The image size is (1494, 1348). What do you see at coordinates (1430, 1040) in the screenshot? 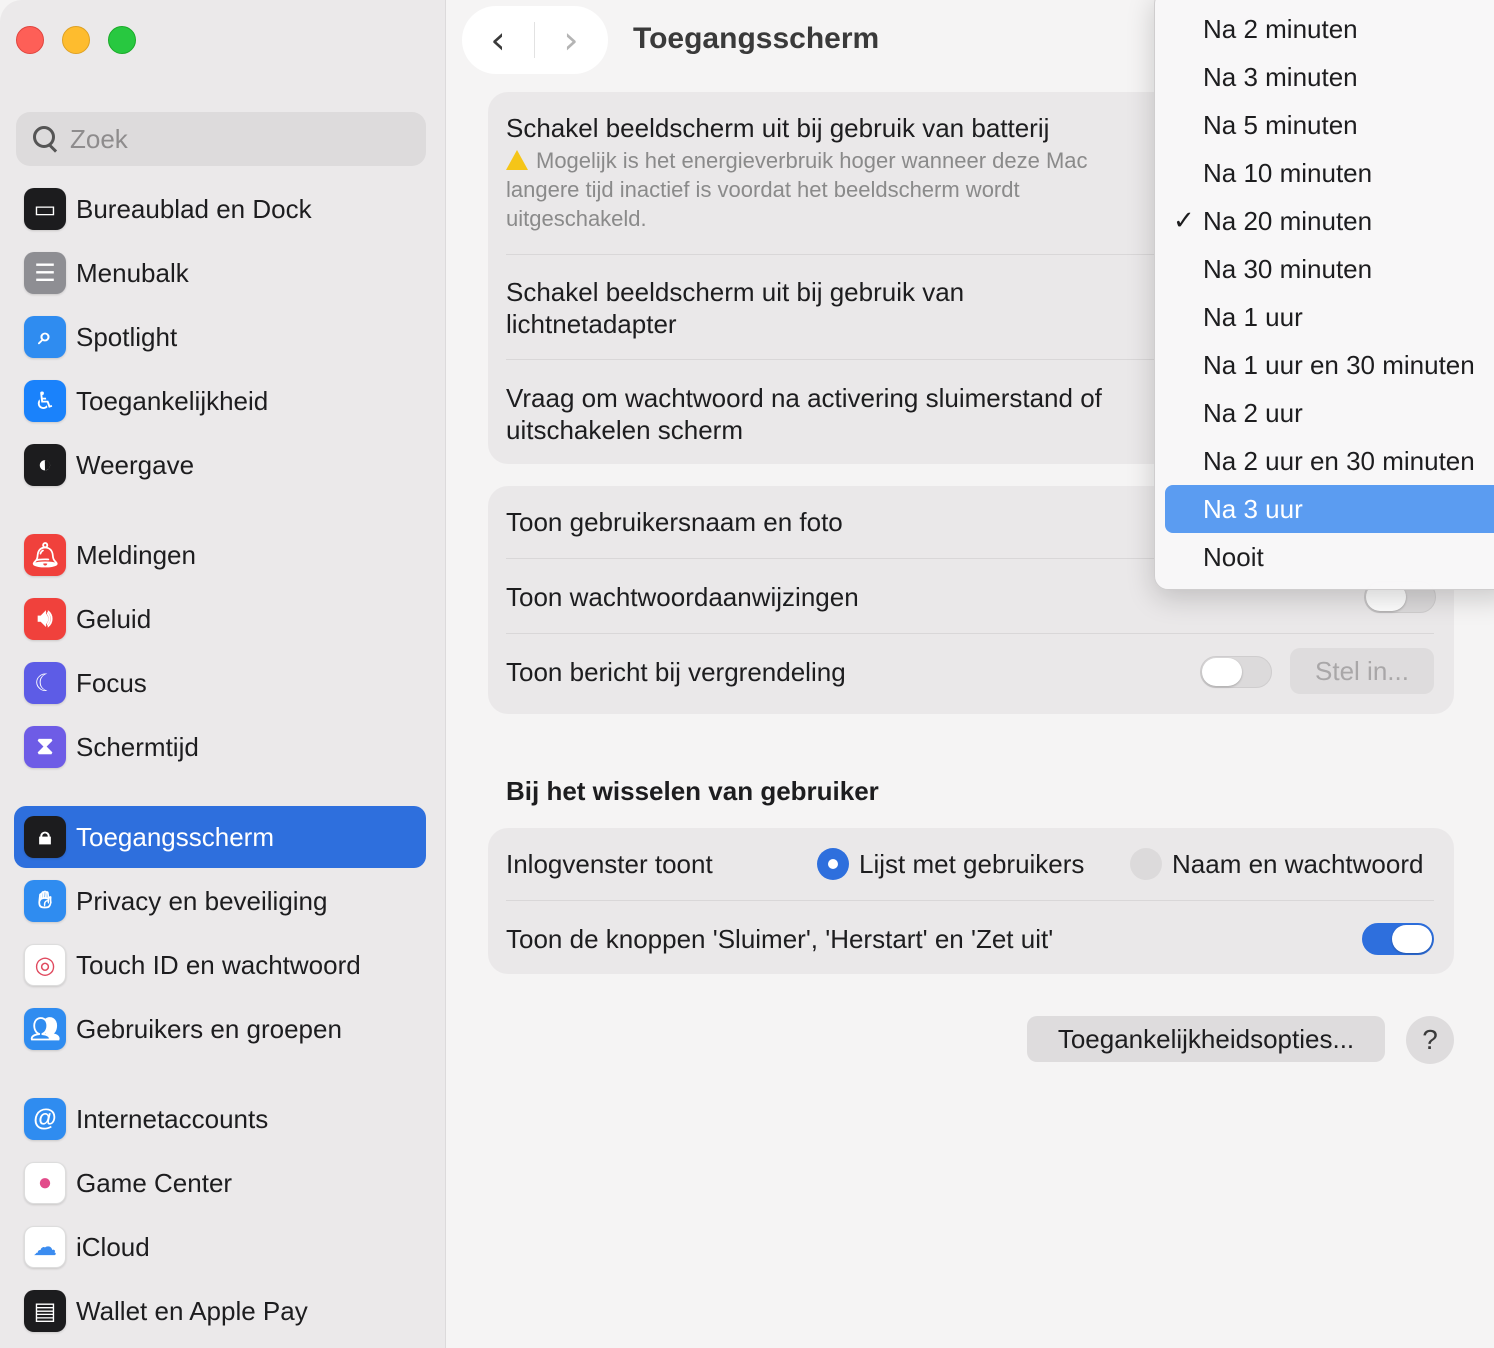
I see `help-button: ?` at bounding box center [1430, 1040].